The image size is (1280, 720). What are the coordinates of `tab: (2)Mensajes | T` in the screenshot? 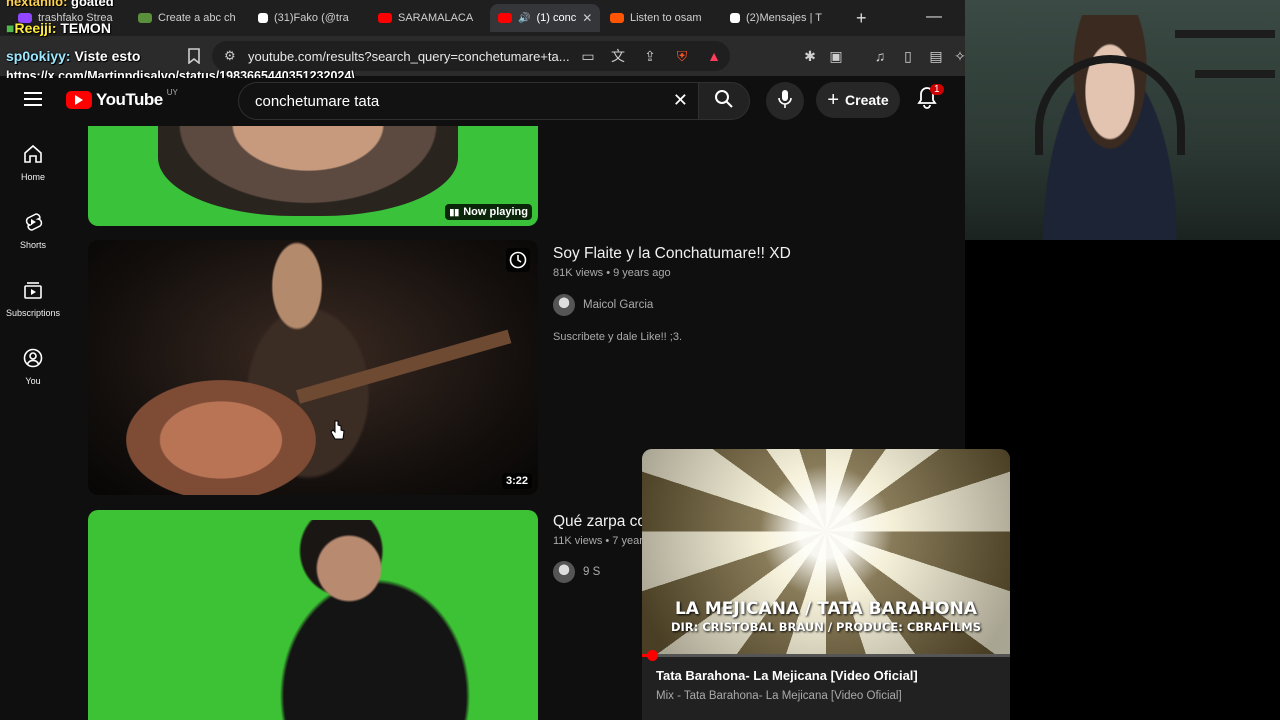 It's located at (781, 18).